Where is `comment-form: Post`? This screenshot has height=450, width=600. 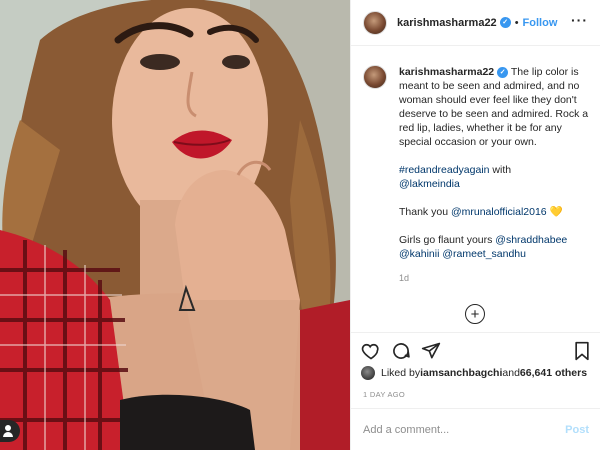
comment-form: Post is located at coordinates (475, 429).